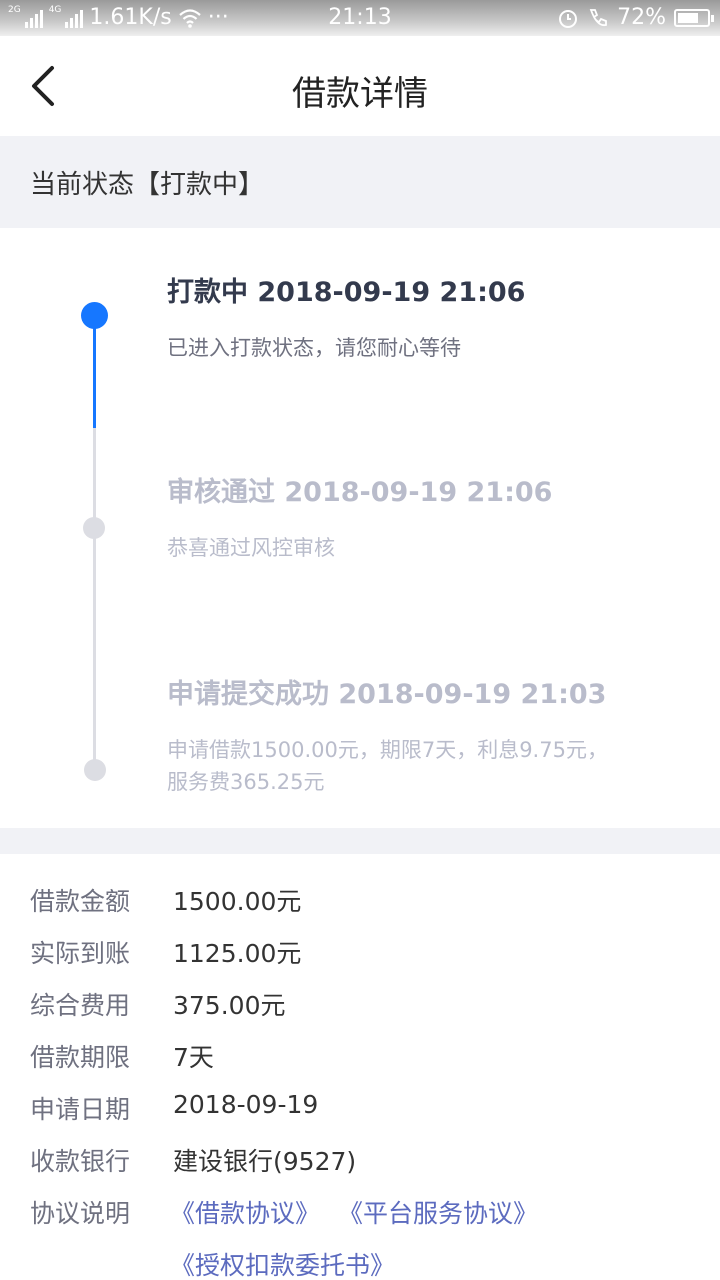 This screenshot has width=720, height=1280. I want to click on page-title: 借款详情, so click(360, 94).